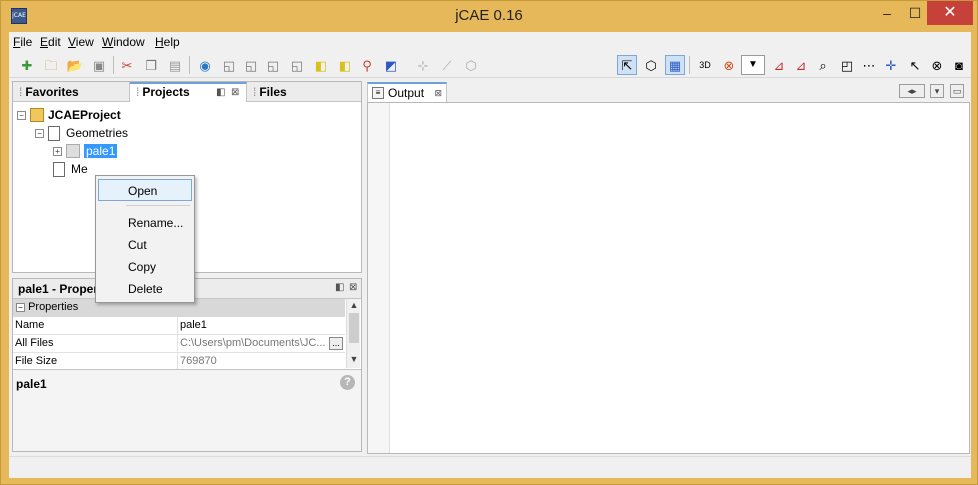 The width and height of the screenshot is (978, 485). What do you see at coordinates (627, 65) in the screenshot?
I see `select-icon: ⇱` at bounding box center [627, 65].